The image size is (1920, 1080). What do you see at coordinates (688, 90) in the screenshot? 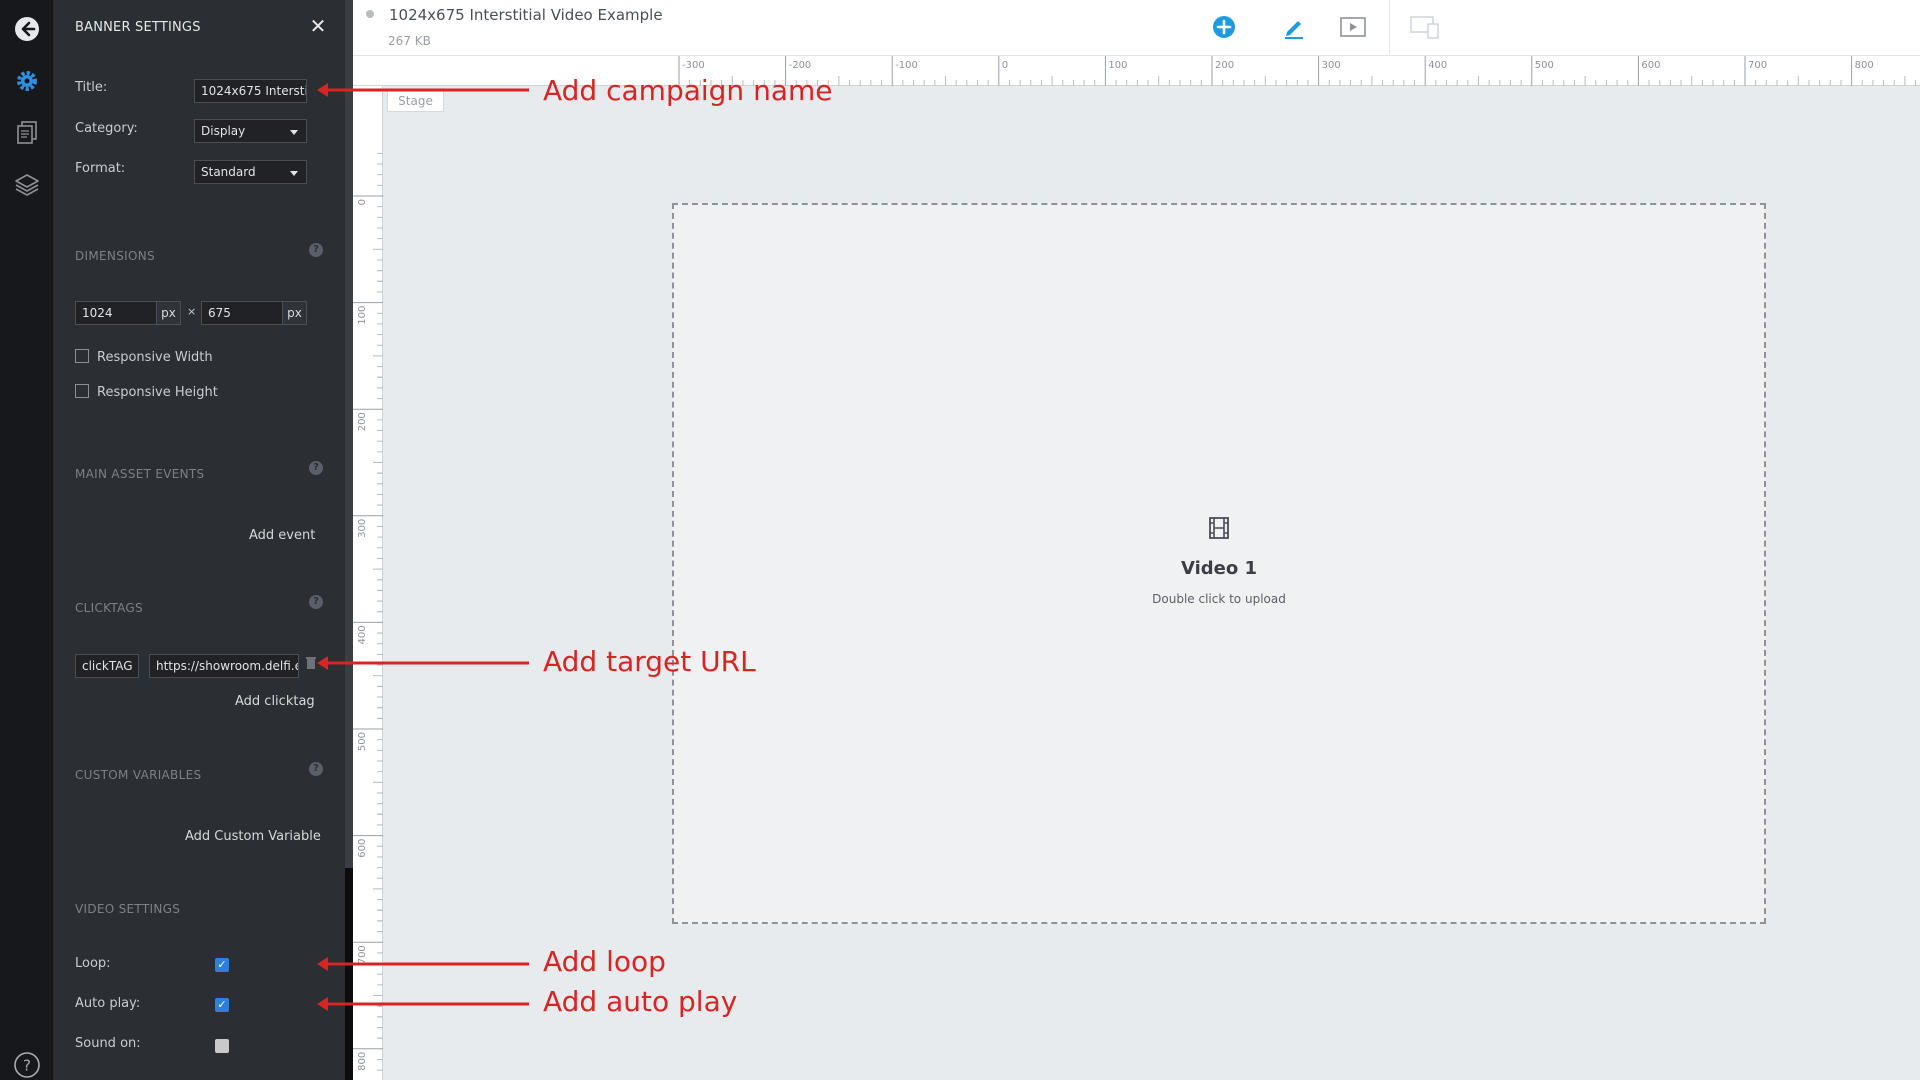
I see `annotation-campaign: Add campaign name` at bounding box center [688, 90].